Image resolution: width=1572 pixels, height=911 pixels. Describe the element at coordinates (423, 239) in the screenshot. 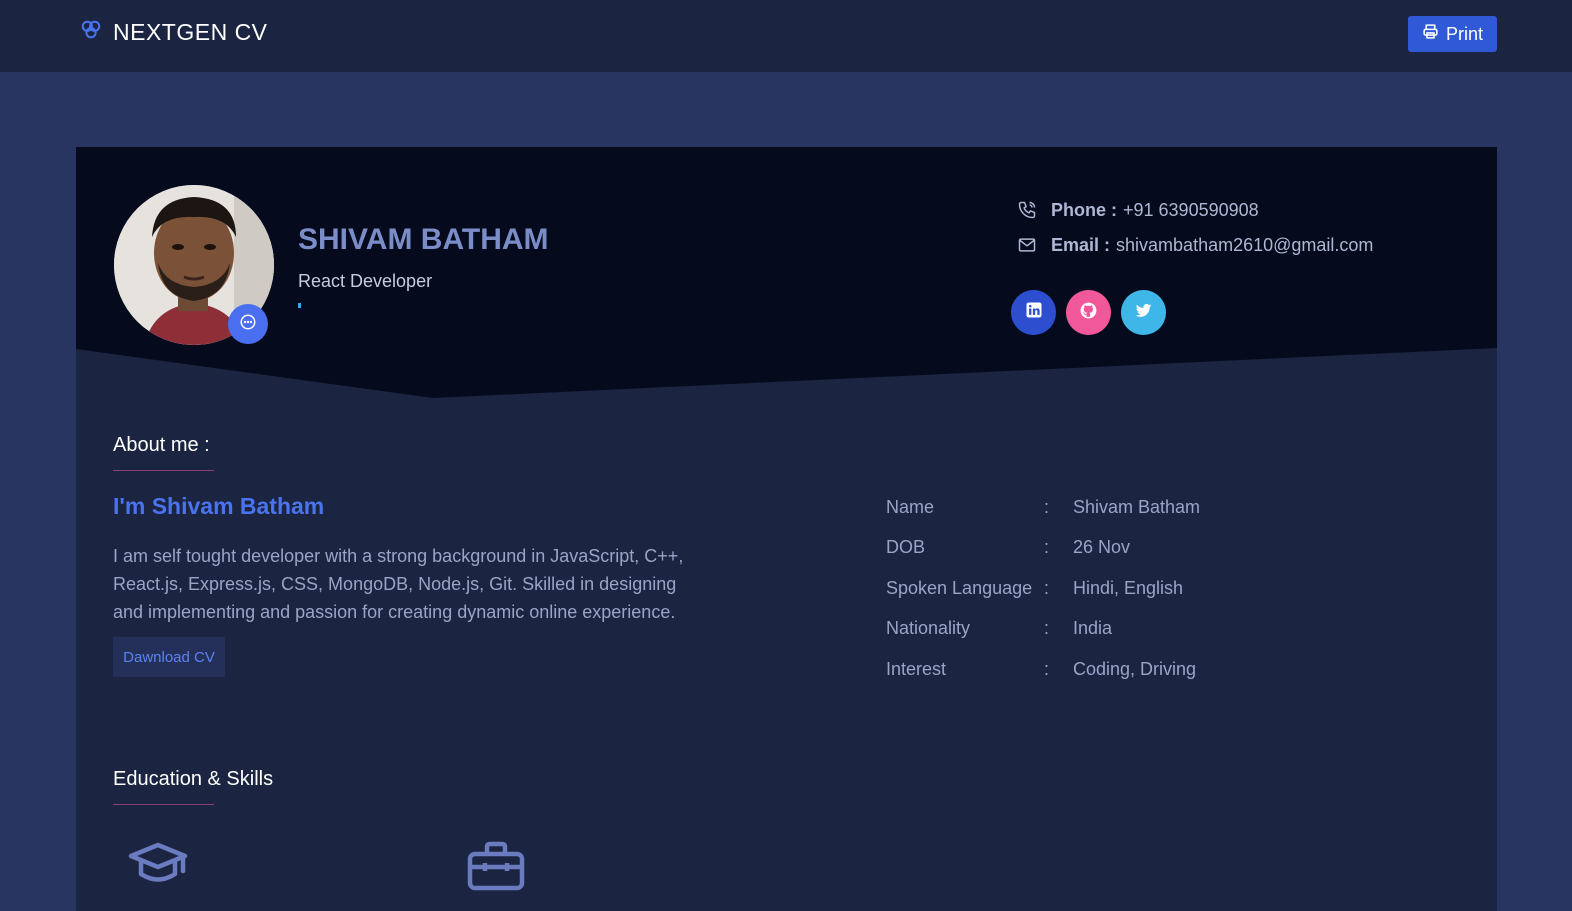

I see `profile-name: SHIVAM BATHAM` at that location.